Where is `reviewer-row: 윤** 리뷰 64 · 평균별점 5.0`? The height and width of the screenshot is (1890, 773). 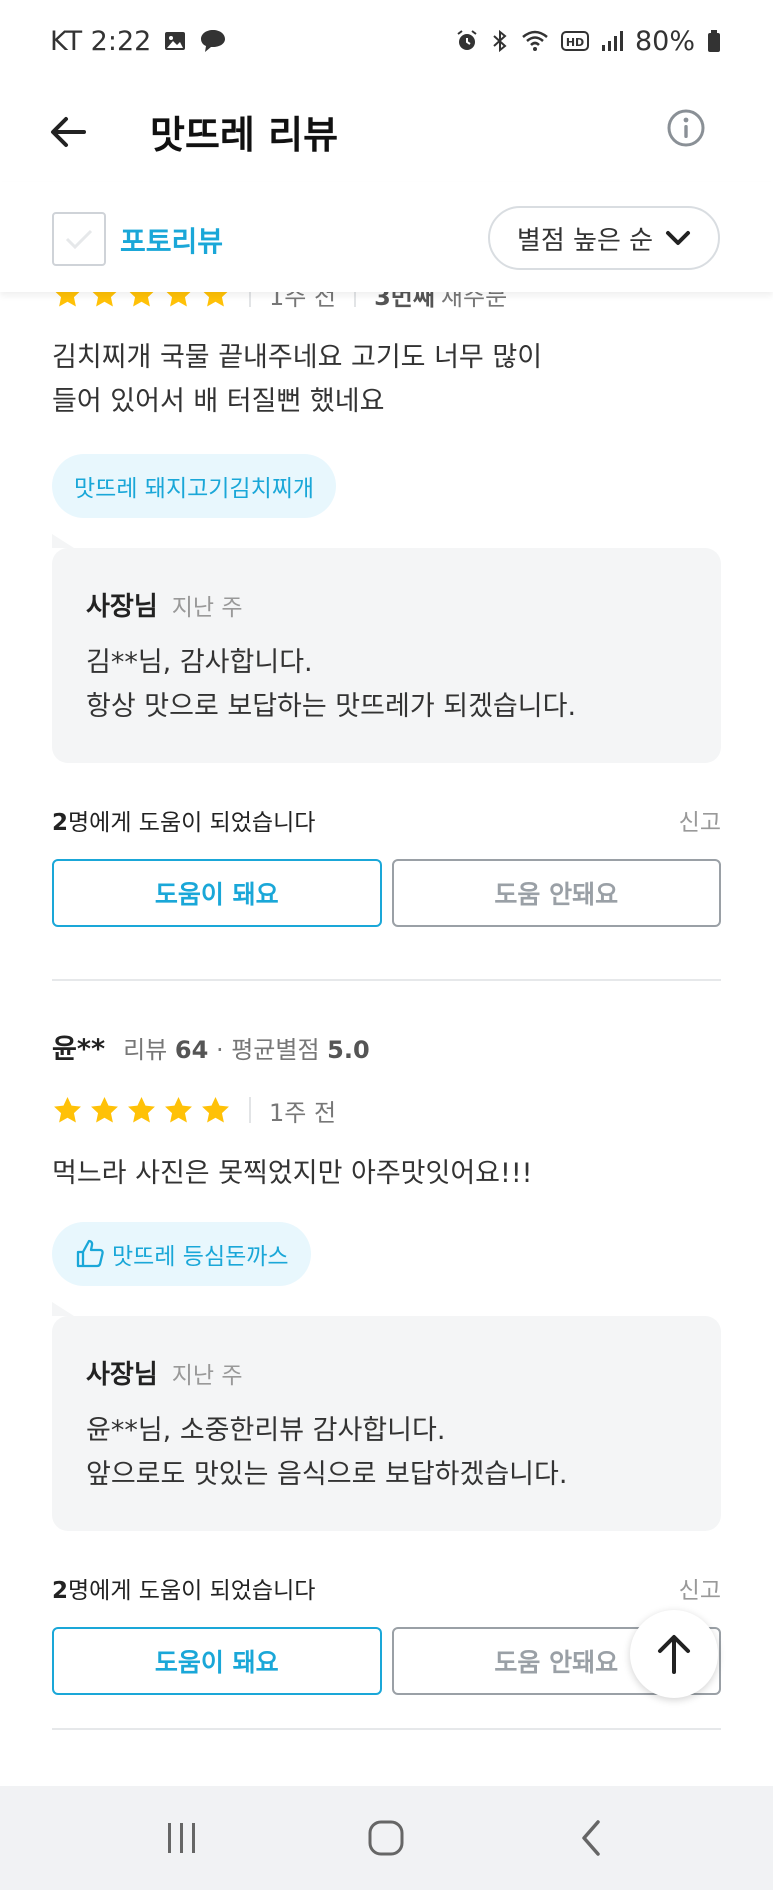
reviewer-row: 윤** 리뷰 64 · 평균별점 5.0 is located at coordinates (386, 1046).